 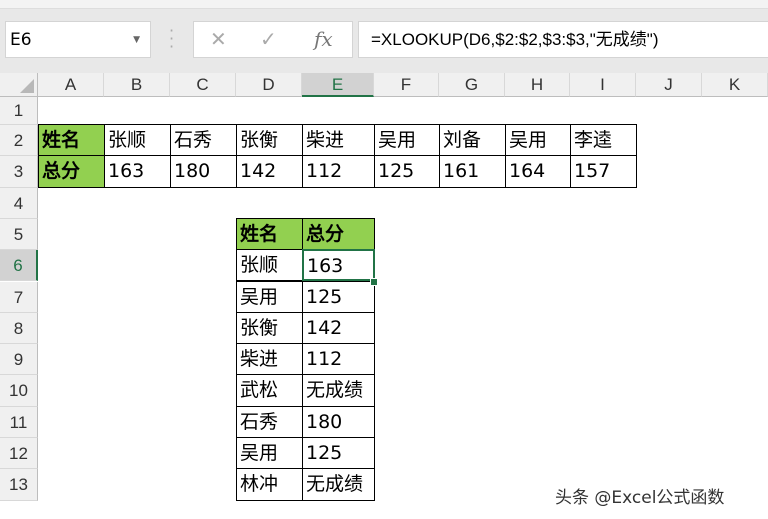 I want to click on lookup-header-score: 总分, so click(x=338, y=234).